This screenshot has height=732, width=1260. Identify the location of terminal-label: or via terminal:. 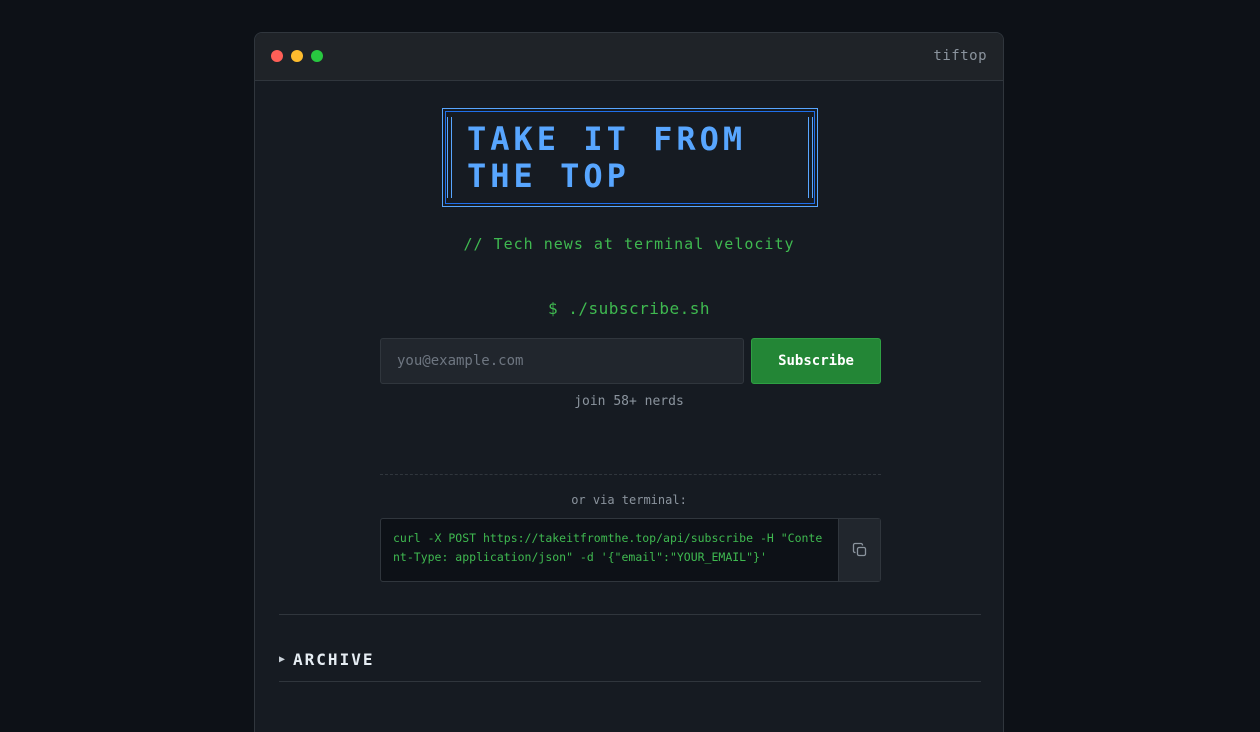
(629, 500).